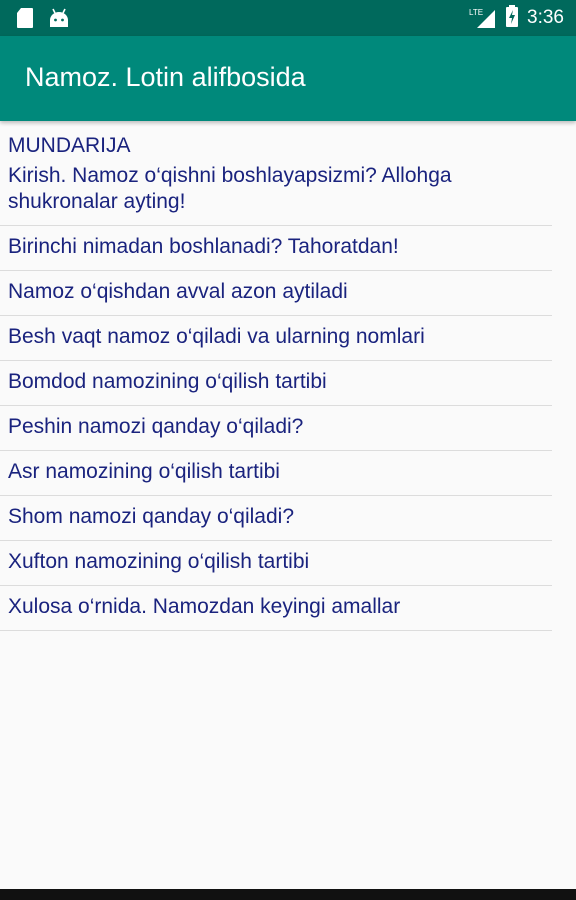 This screenshot has height=900, width=576. Describe the element at coordinates (483, 18) in the screenshot. I see `signal-icon: LTE` at that location.